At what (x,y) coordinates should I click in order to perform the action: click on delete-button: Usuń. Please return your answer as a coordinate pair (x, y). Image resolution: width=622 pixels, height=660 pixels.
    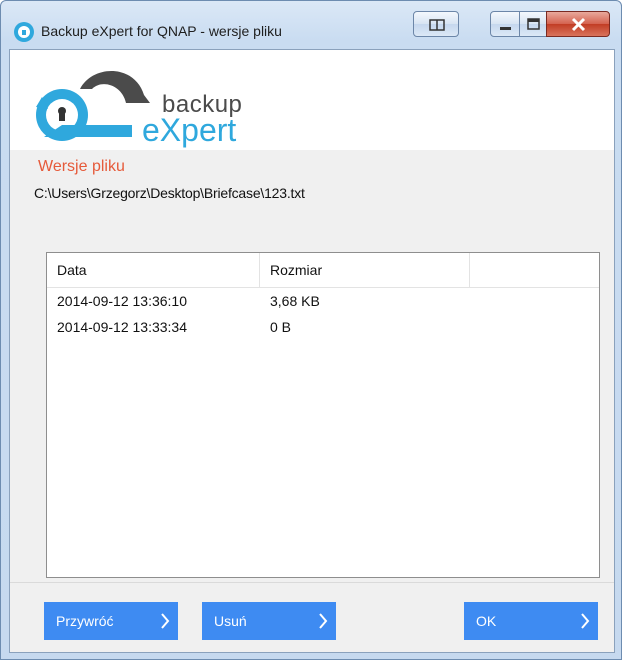
    Looking at the image, I should click on (269, 621).